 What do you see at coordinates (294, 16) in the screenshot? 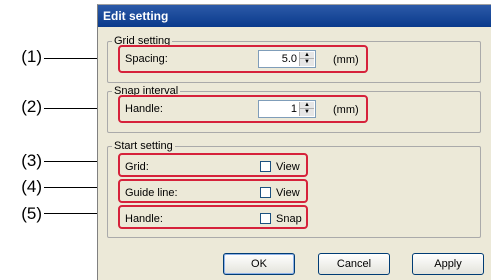
I see `dialog-title: Edit setting` at bounding box center [294, 16].